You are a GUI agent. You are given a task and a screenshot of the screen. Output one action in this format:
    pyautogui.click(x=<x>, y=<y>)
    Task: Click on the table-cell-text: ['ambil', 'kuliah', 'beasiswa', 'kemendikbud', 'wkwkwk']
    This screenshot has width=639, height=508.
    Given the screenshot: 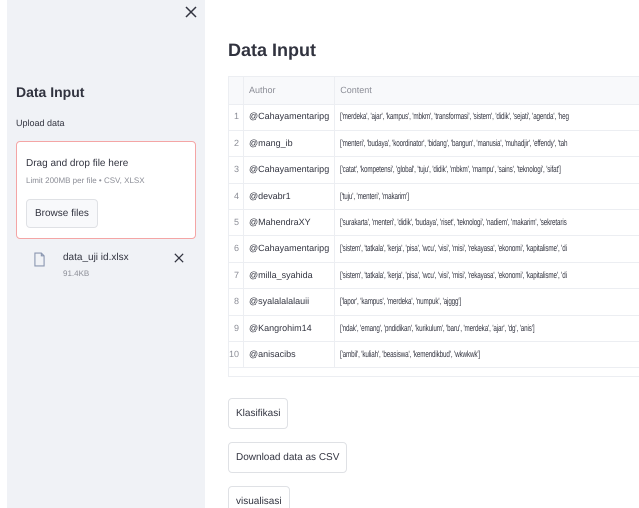 What is the action you would take?
    pyautogui.click(x=410, y=354)
    